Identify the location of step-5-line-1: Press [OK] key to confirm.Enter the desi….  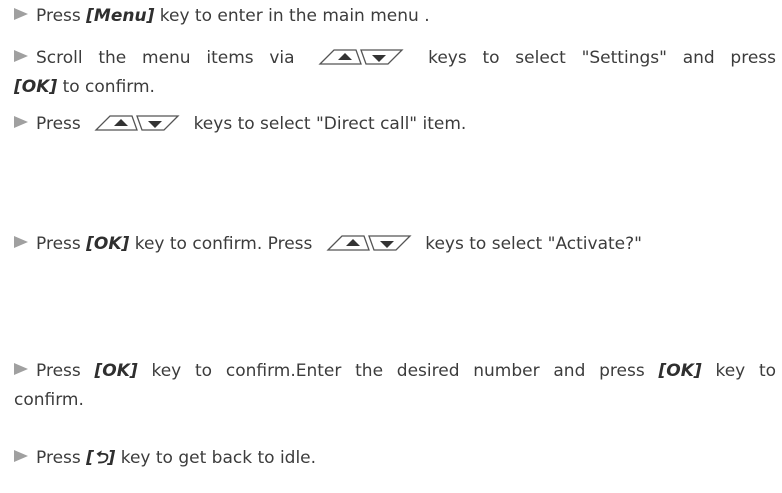
(395, 371).